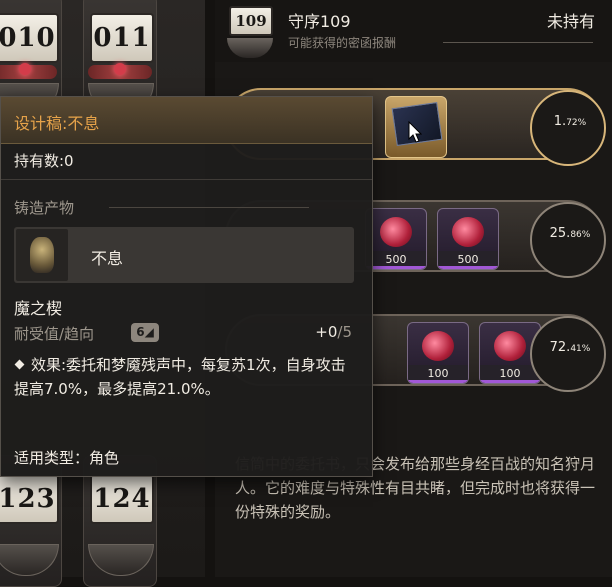  What do you see at coordinates (415, 132) in the screenshot?
I see `cursor-icon` at bounding box center [415, 132].